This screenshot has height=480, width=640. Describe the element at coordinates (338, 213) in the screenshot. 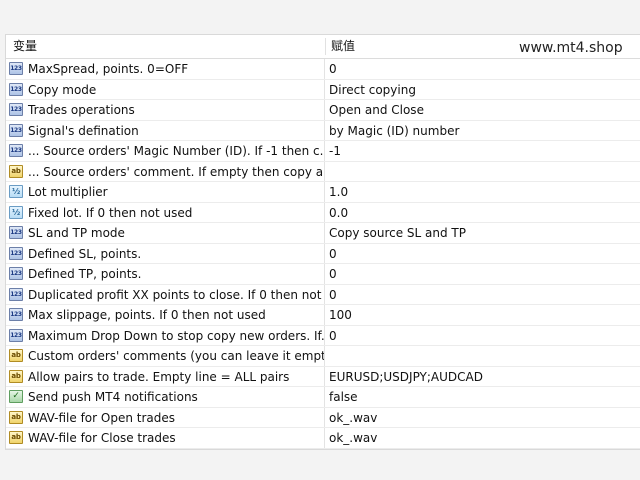

I see `value-cell: 0.0` at that location.